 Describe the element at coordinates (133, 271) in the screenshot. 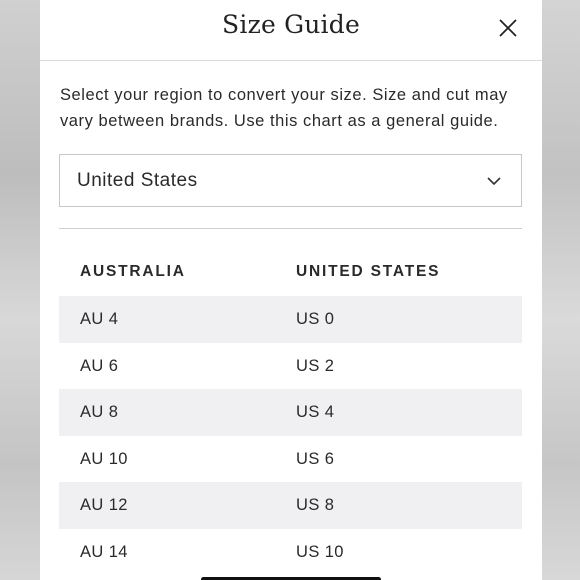

I see `column-header-australia: AUSTRALIA` at that location.